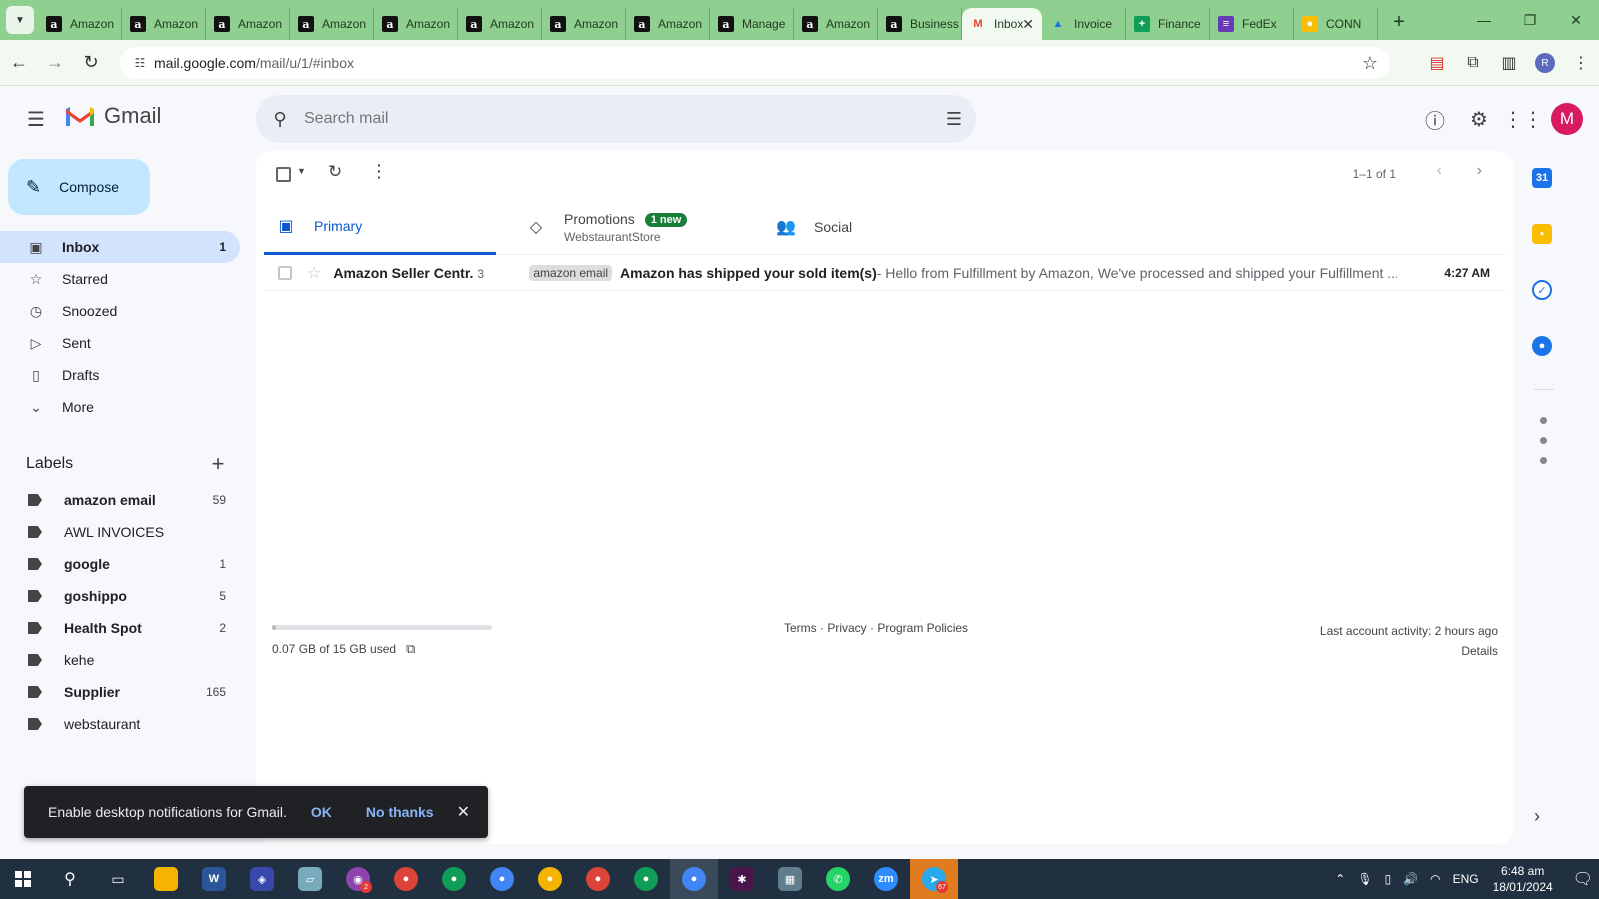  I want to click on taskbar-explorer, so click(166, 879).